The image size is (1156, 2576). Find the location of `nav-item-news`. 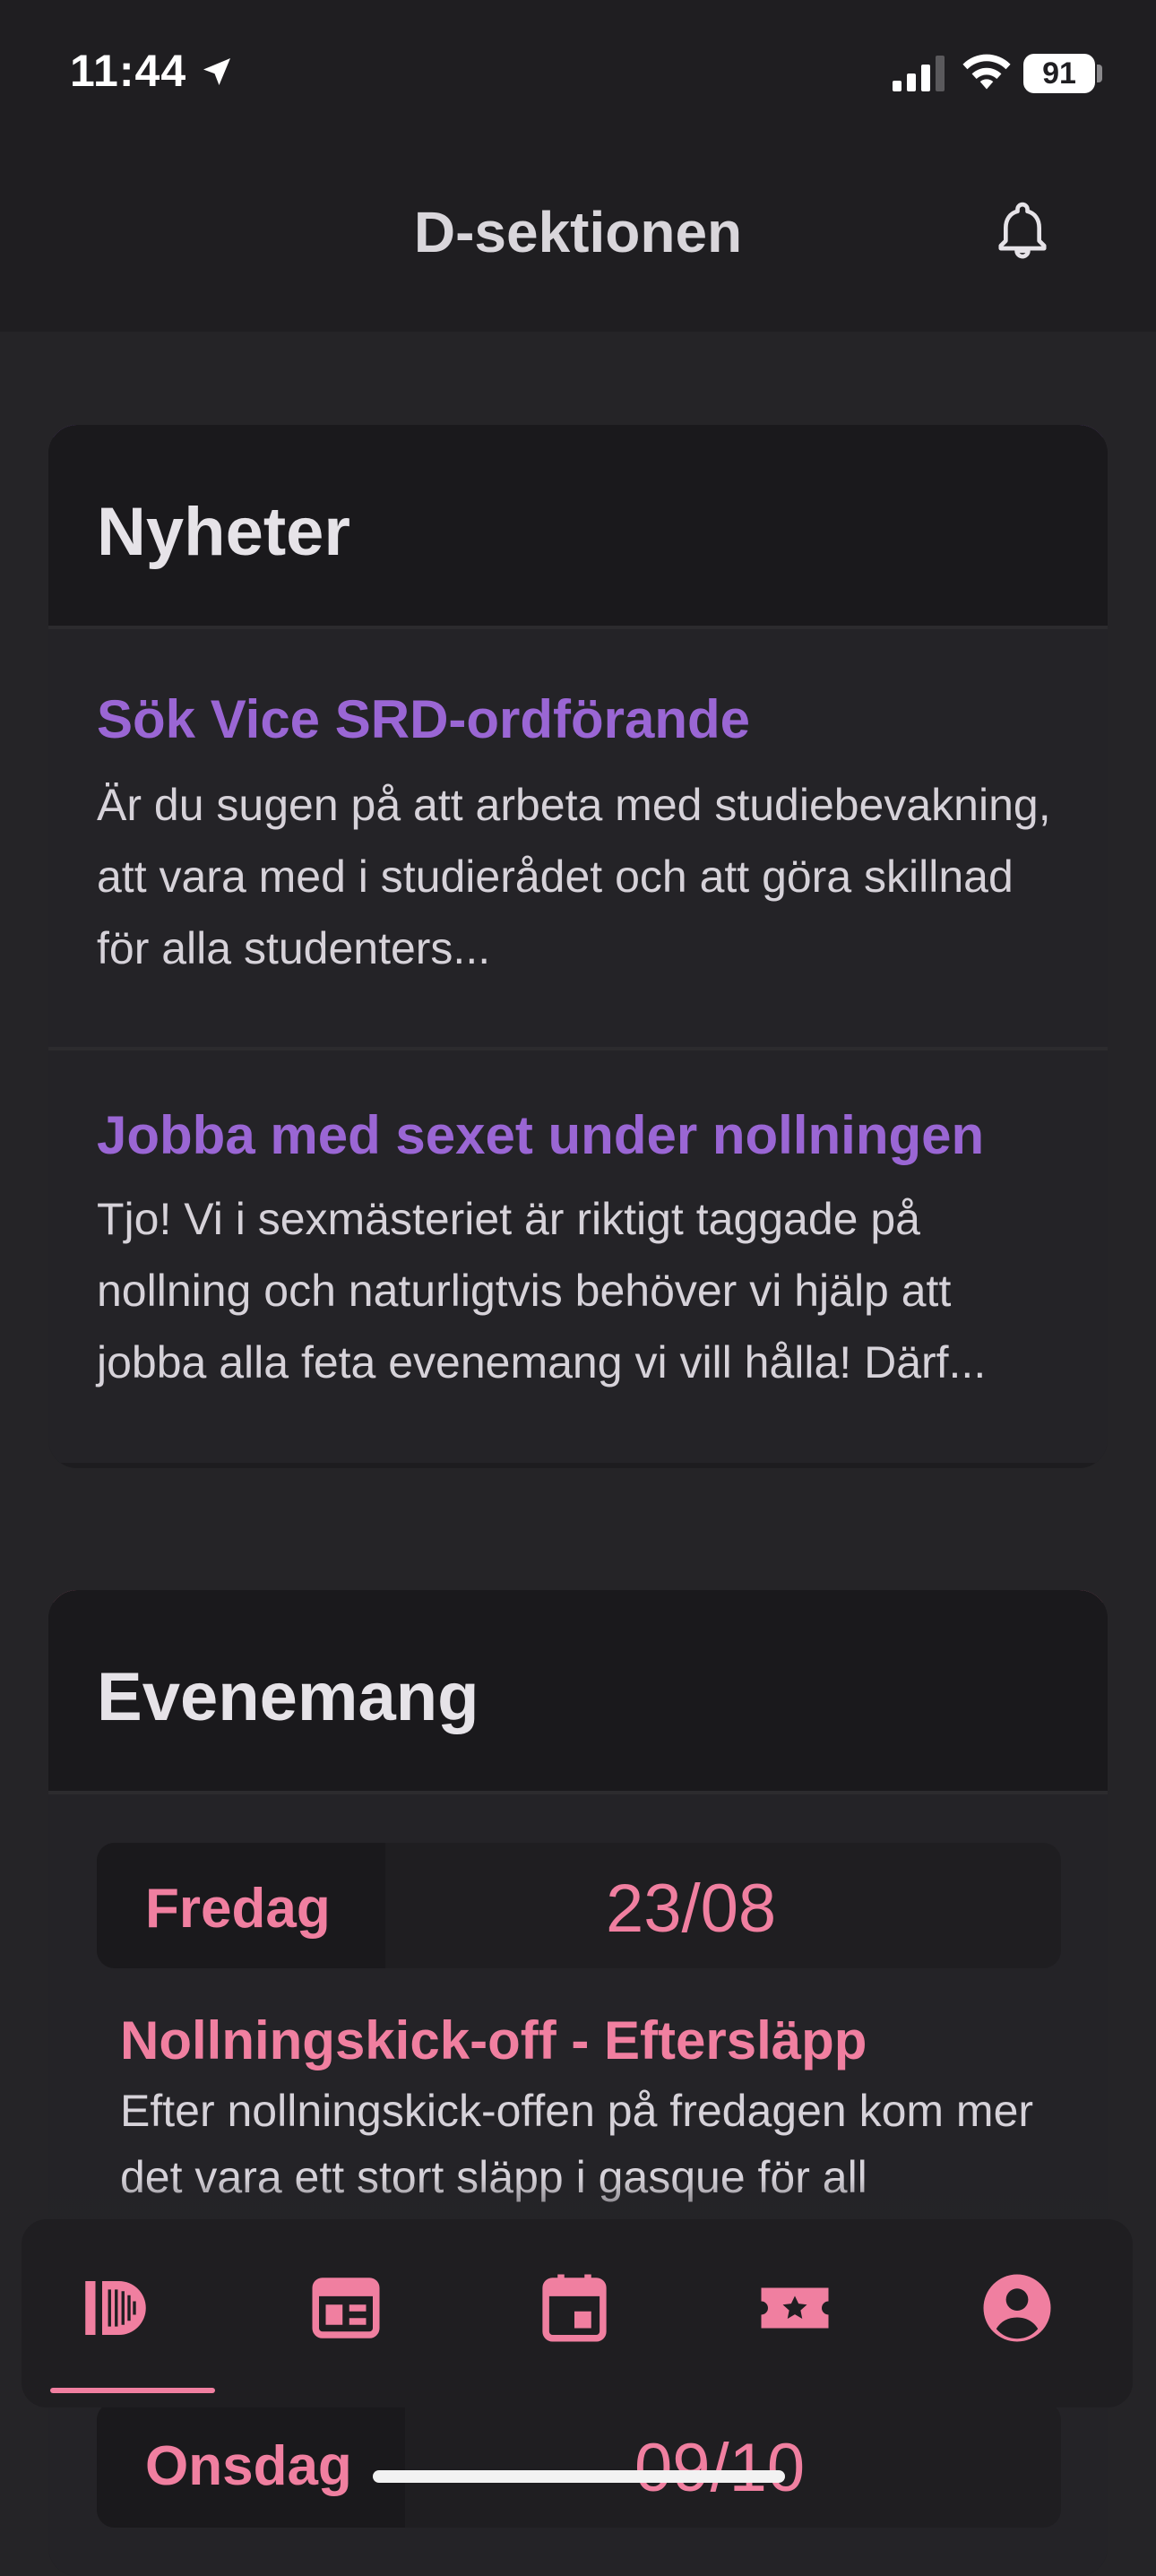

nav-item-news is located at coordinates (346, 2313).